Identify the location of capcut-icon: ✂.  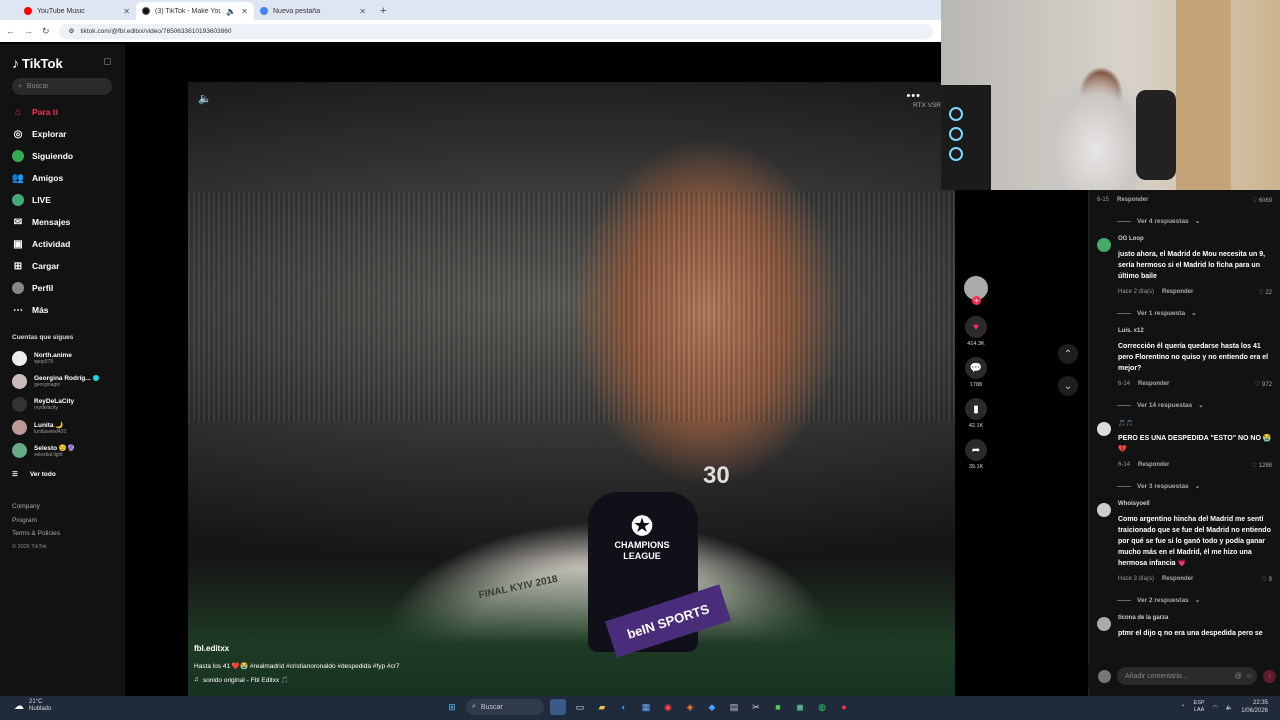
(756, 707).